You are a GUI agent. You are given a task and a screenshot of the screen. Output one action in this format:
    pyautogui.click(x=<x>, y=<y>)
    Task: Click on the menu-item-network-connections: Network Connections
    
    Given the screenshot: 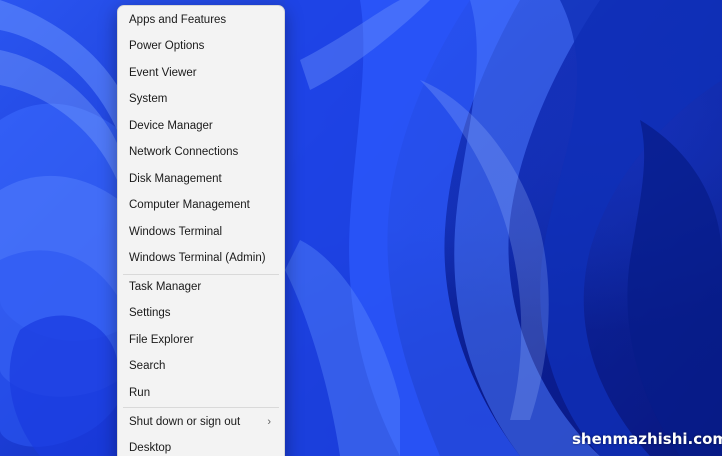 What is the action you would take?
    pyautogui.click(x=201, y=152)
    